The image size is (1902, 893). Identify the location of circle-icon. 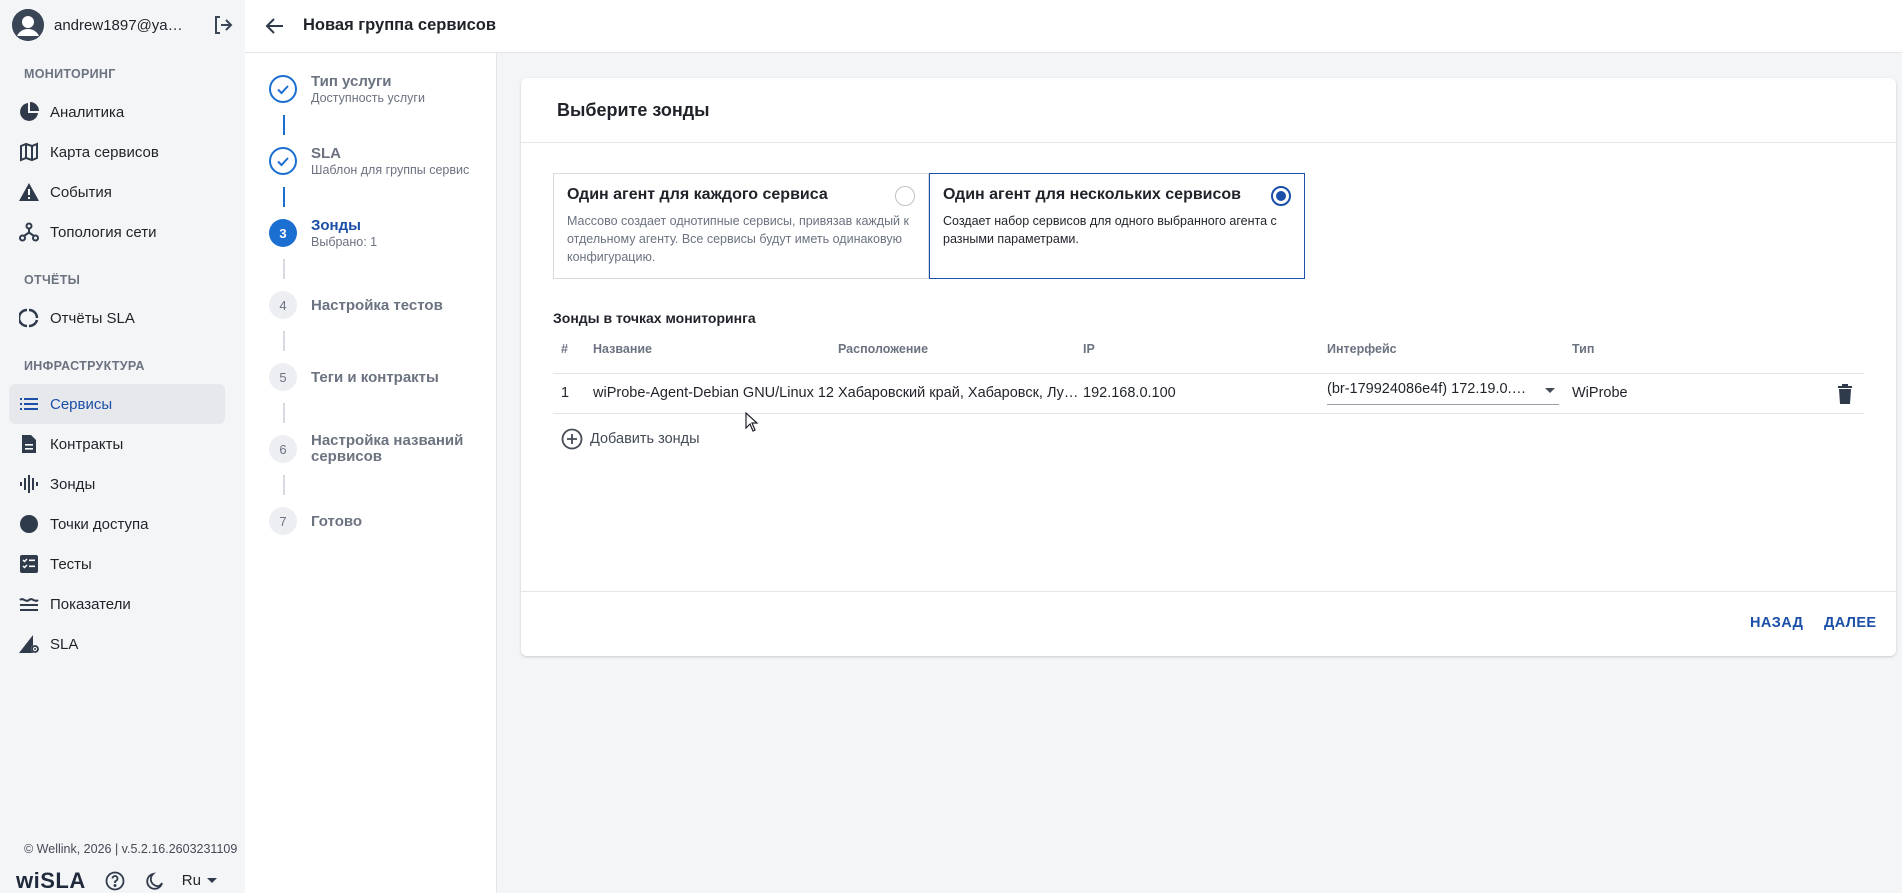
(29, 524).